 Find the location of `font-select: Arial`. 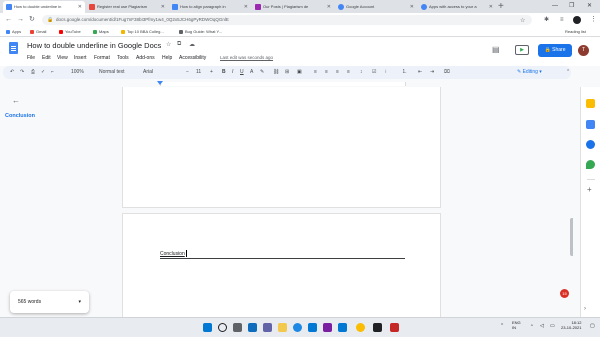

font-select: Arial is located at coordinates (148, 72).